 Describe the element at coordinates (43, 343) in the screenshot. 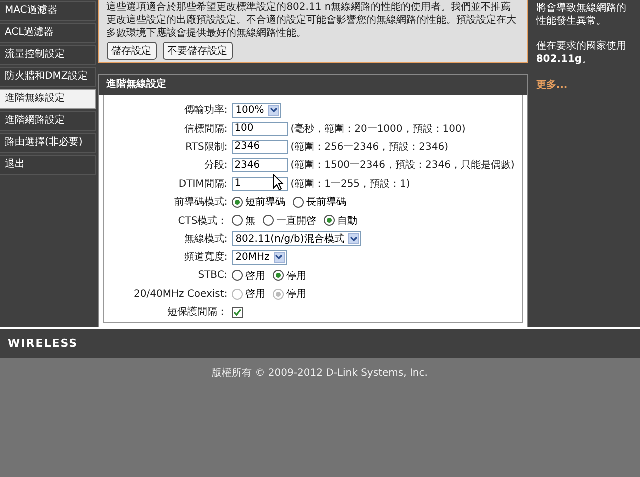

I see `brand-logo: WIRELESS` at that location.